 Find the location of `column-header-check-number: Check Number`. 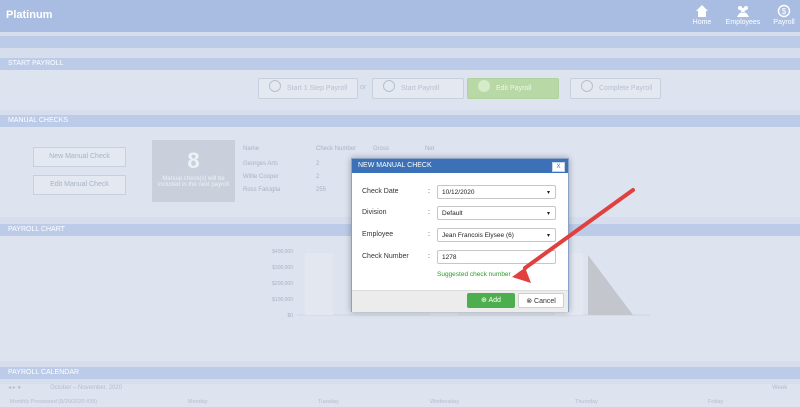

column-header-check-number: Check Number is located at coordinates (336, 149).